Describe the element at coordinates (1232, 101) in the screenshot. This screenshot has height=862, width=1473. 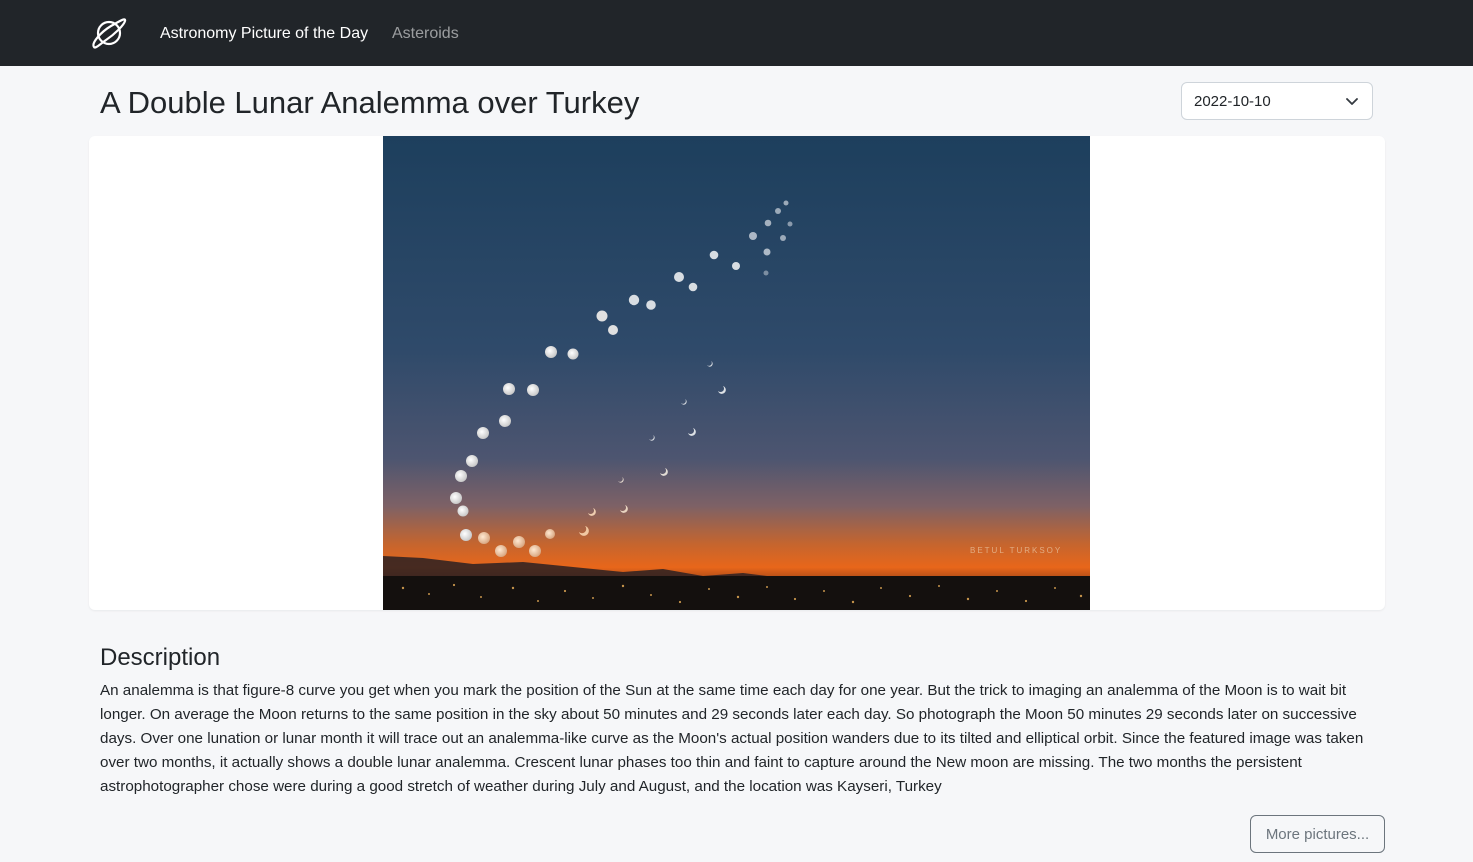
I see `date-select-value: 2022-10-10` at that location.